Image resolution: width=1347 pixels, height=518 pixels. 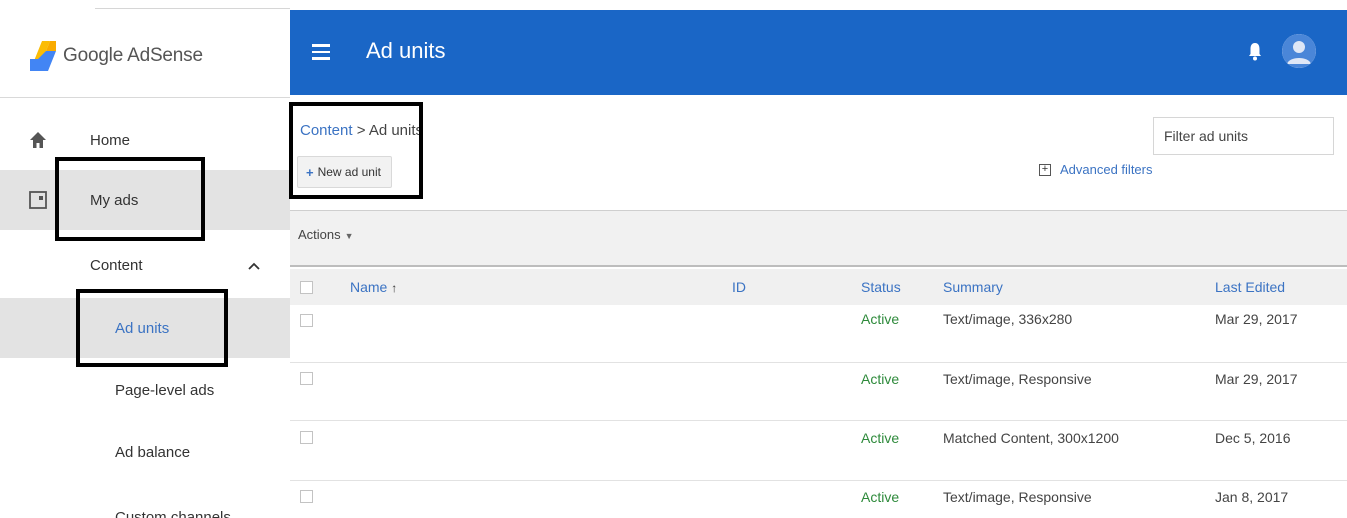 What do you see at coordinates (818, 287) in the screenshot?
I see `table-header: Name ↑ ID Status Summary Last Edited` at bounding box center [818, 287].